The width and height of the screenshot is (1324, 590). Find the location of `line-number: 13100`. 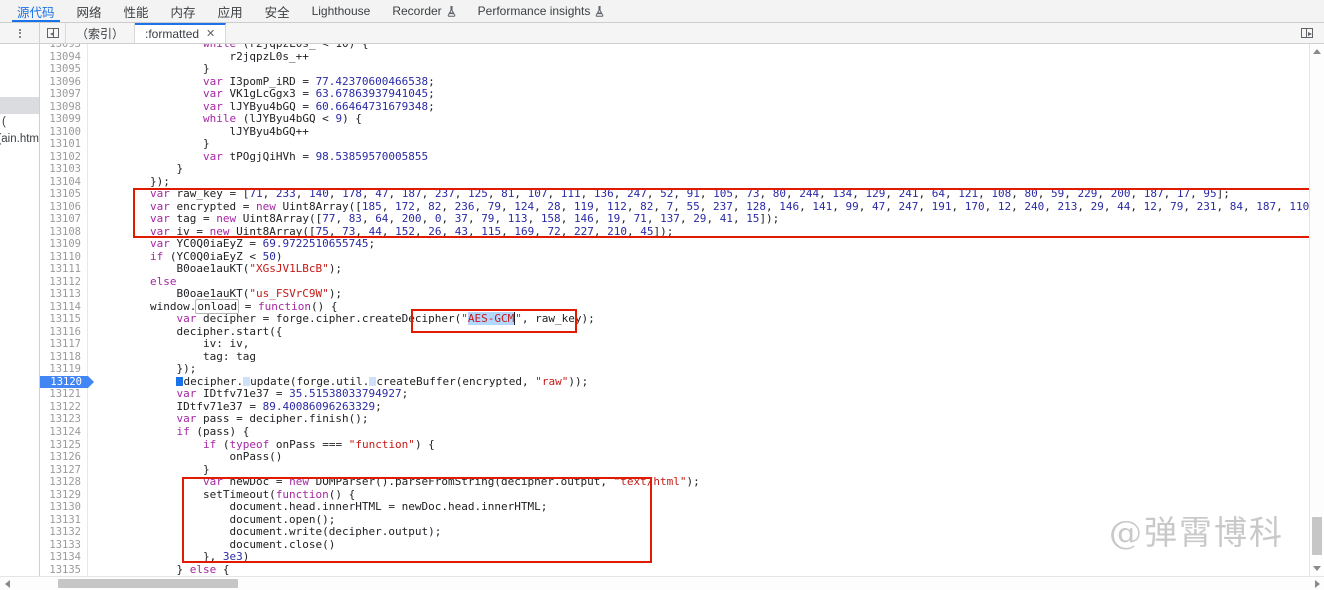

line-number: 13100 is located at coordinates (64, 132).